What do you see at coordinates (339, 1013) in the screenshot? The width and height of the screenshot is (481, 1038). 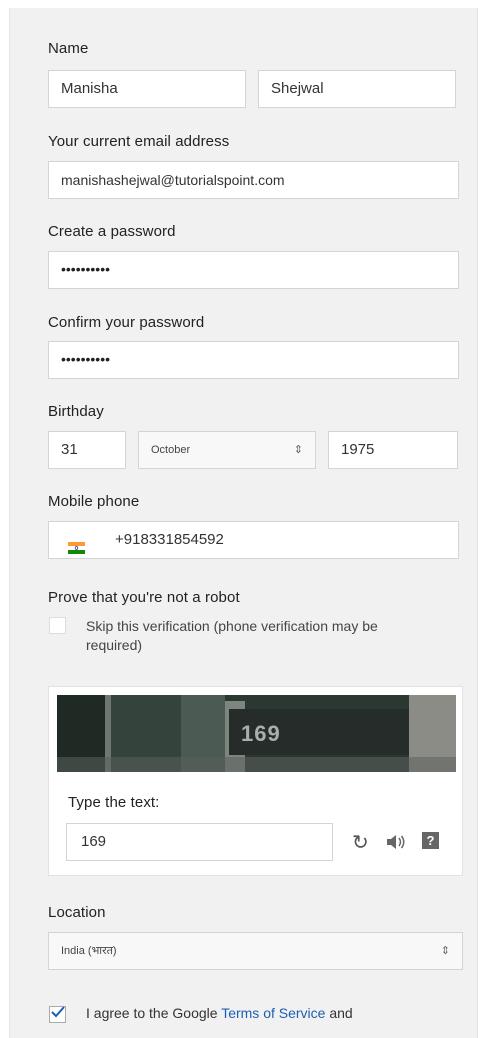 I see `terms-suffix: and` at bounding box center [339, 1013].